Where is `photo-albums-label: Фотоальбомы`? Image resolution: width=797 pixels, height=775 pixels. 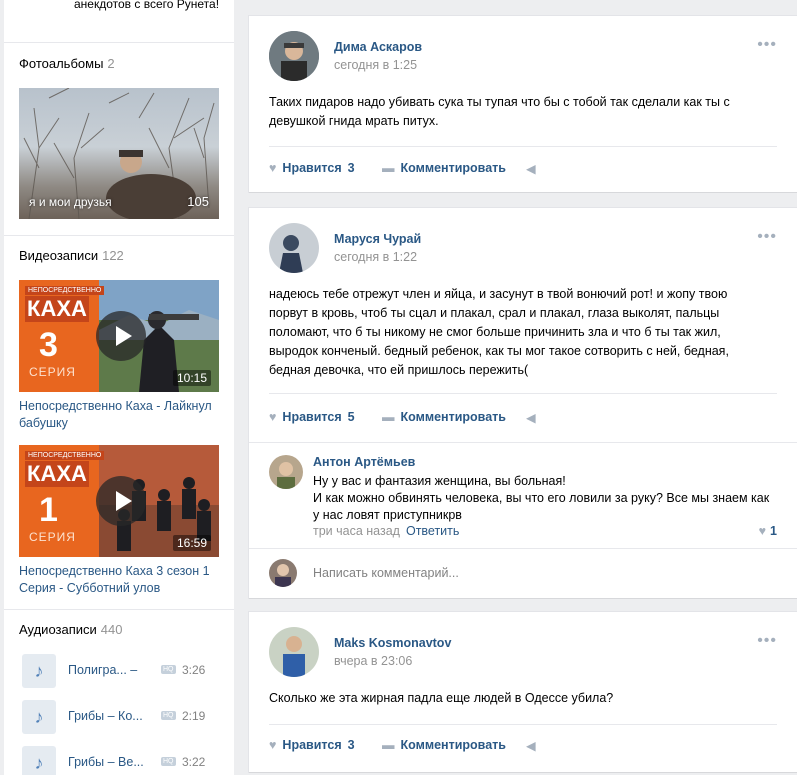 photo-albums-label: Фотоальбомы is located at coordinates (61, 63).